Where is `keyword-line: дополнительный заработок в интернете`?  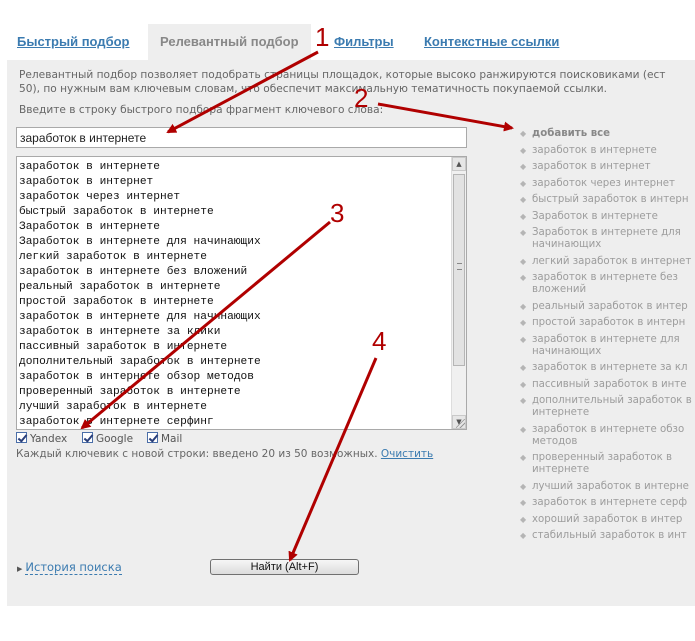 keyword-line: дополнительный заработок в интернете is located at coordinates (234, 362).